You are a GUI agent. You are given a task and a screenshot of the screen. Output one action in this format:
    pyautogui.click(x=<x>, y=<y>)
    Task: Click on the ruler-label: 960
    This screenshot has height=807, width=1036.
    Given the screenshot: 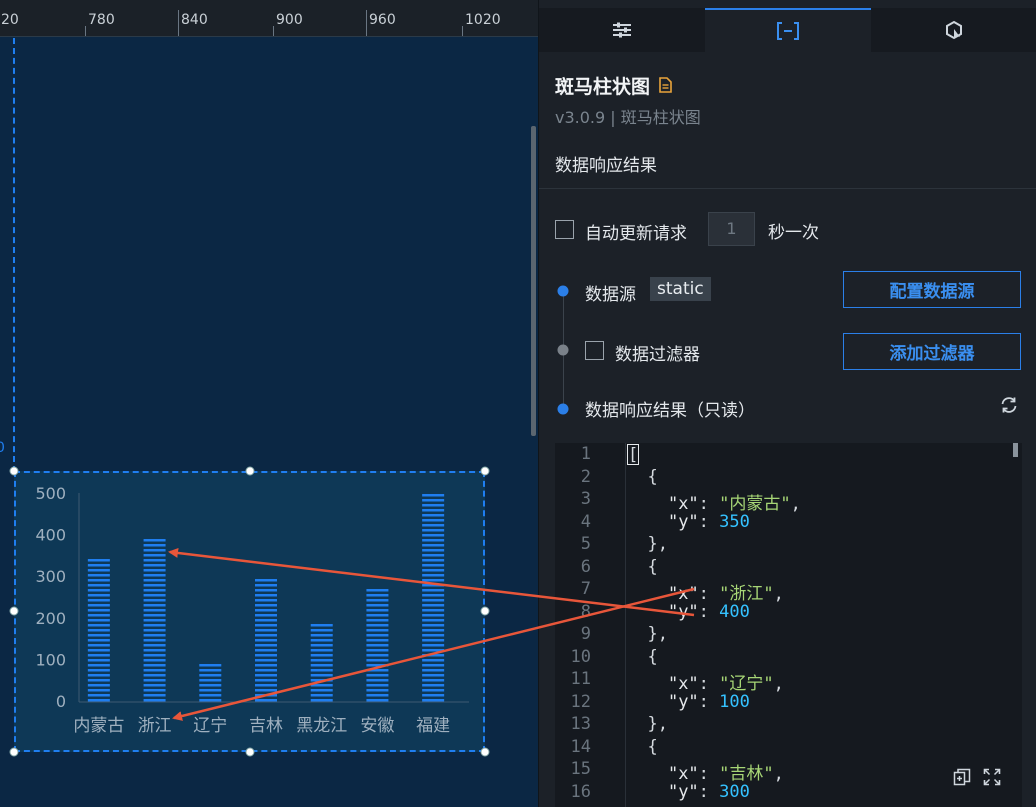 What is the action you would take?
    pyautogui.click(x=382, y=20)
    